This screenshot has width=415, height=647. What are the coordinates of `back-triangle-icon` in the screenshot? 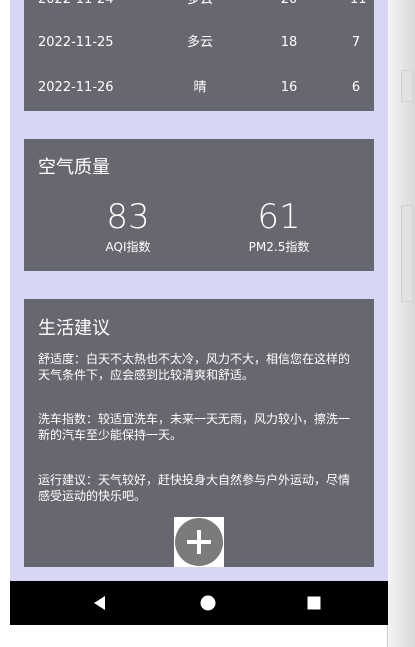 It's located at (99, 603).